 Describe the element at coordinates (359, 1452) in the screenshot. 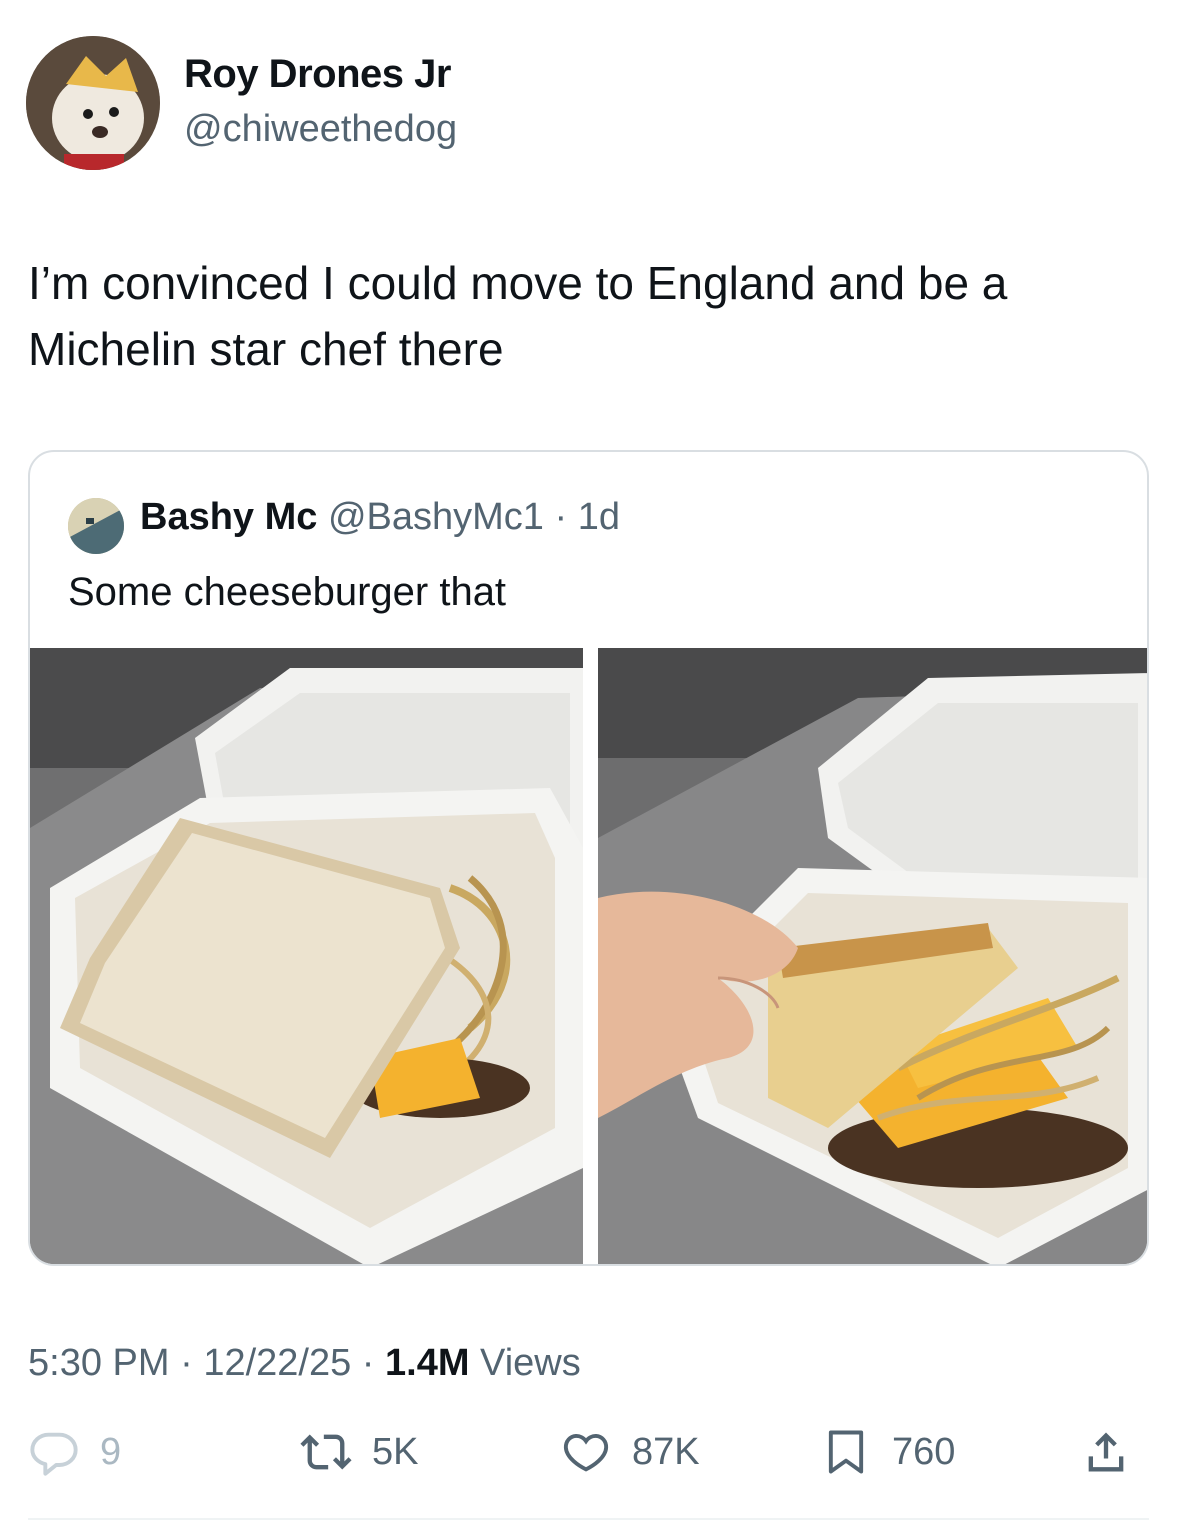

I see `repost-button: 5K` at that location.